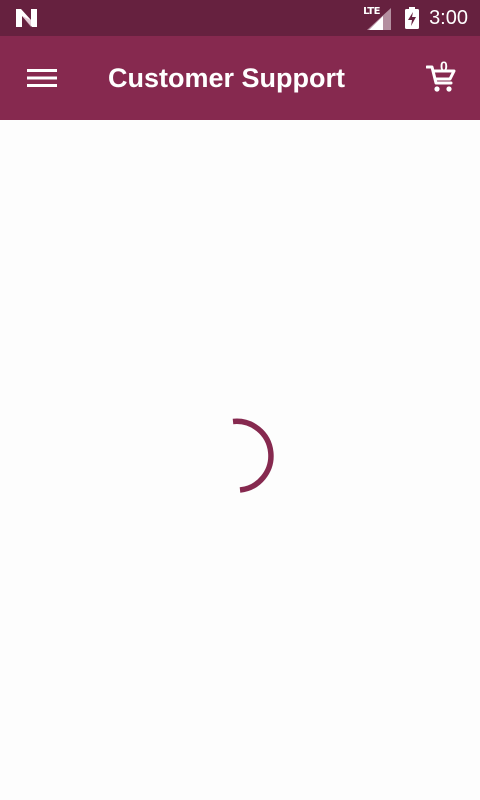 This screenshot has height=800, width=480. I want to click on status-bar: LTE 3:00, so click(240, 18).